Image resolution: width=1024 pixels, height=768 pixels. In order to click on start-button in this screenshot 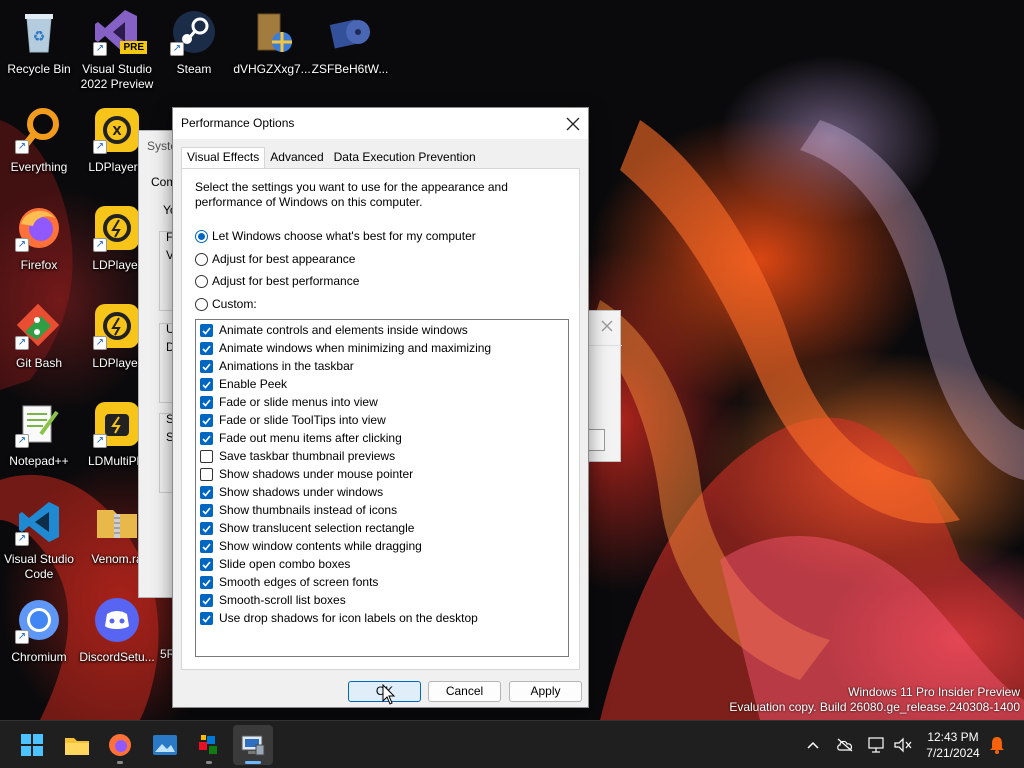, I will do `click(32, 745)`.